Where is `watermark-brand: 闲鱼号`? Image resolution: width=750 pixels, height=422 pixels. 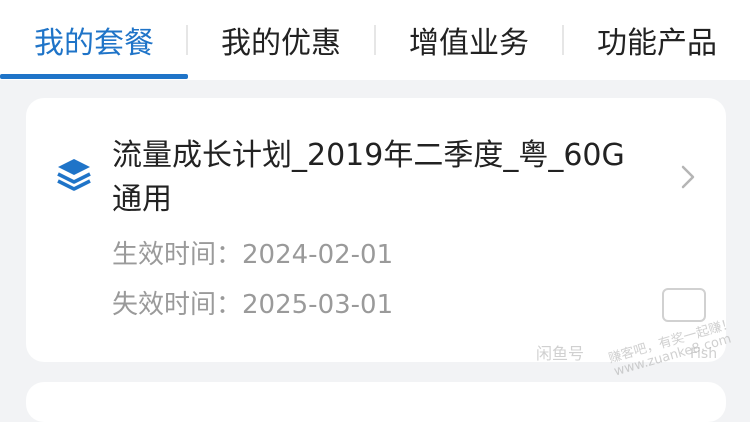
watermark-brand: 闲鱼号 is located at coordinates (560, 353).